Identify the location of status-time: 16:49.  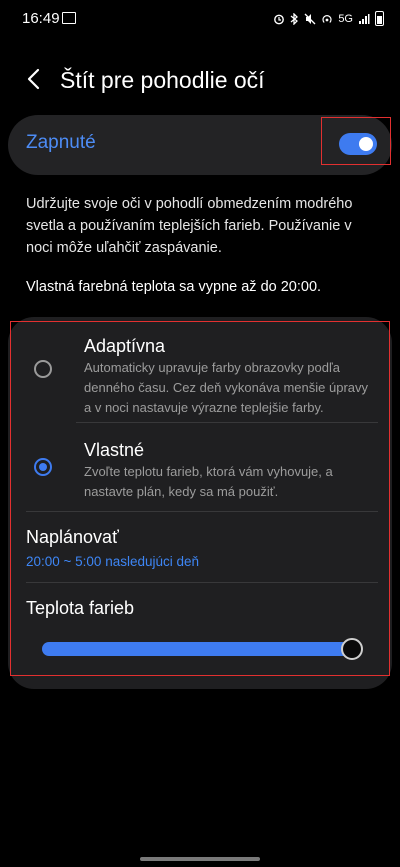
(41, 18).